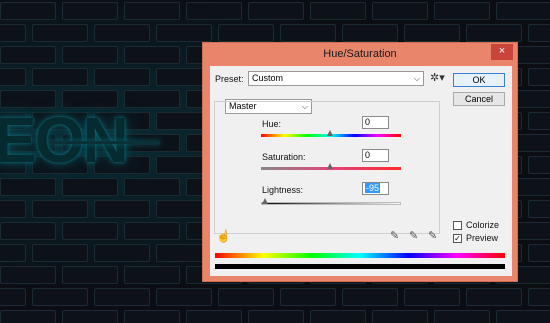 The width and height of the screenshot is (550, 323). I want to click on ok-button: OK, so click(479, 80).